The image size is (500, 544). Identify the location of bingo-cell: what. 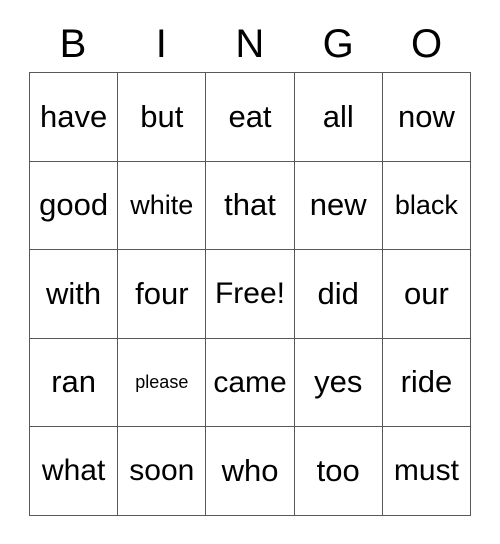
(74, 471).